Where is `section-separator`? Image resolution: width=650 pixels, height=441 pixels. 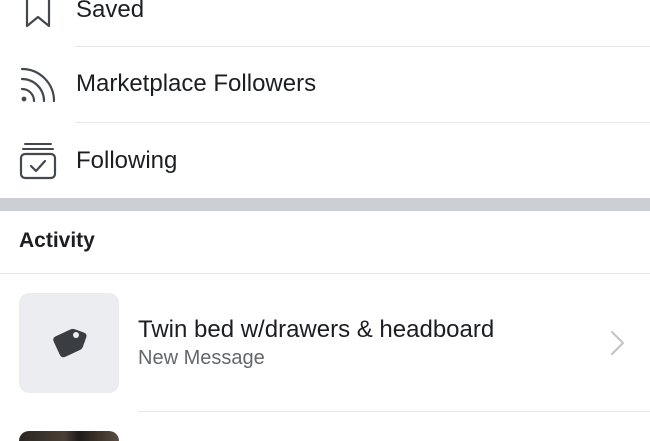 section-separator is located at coordinates (325, 204).